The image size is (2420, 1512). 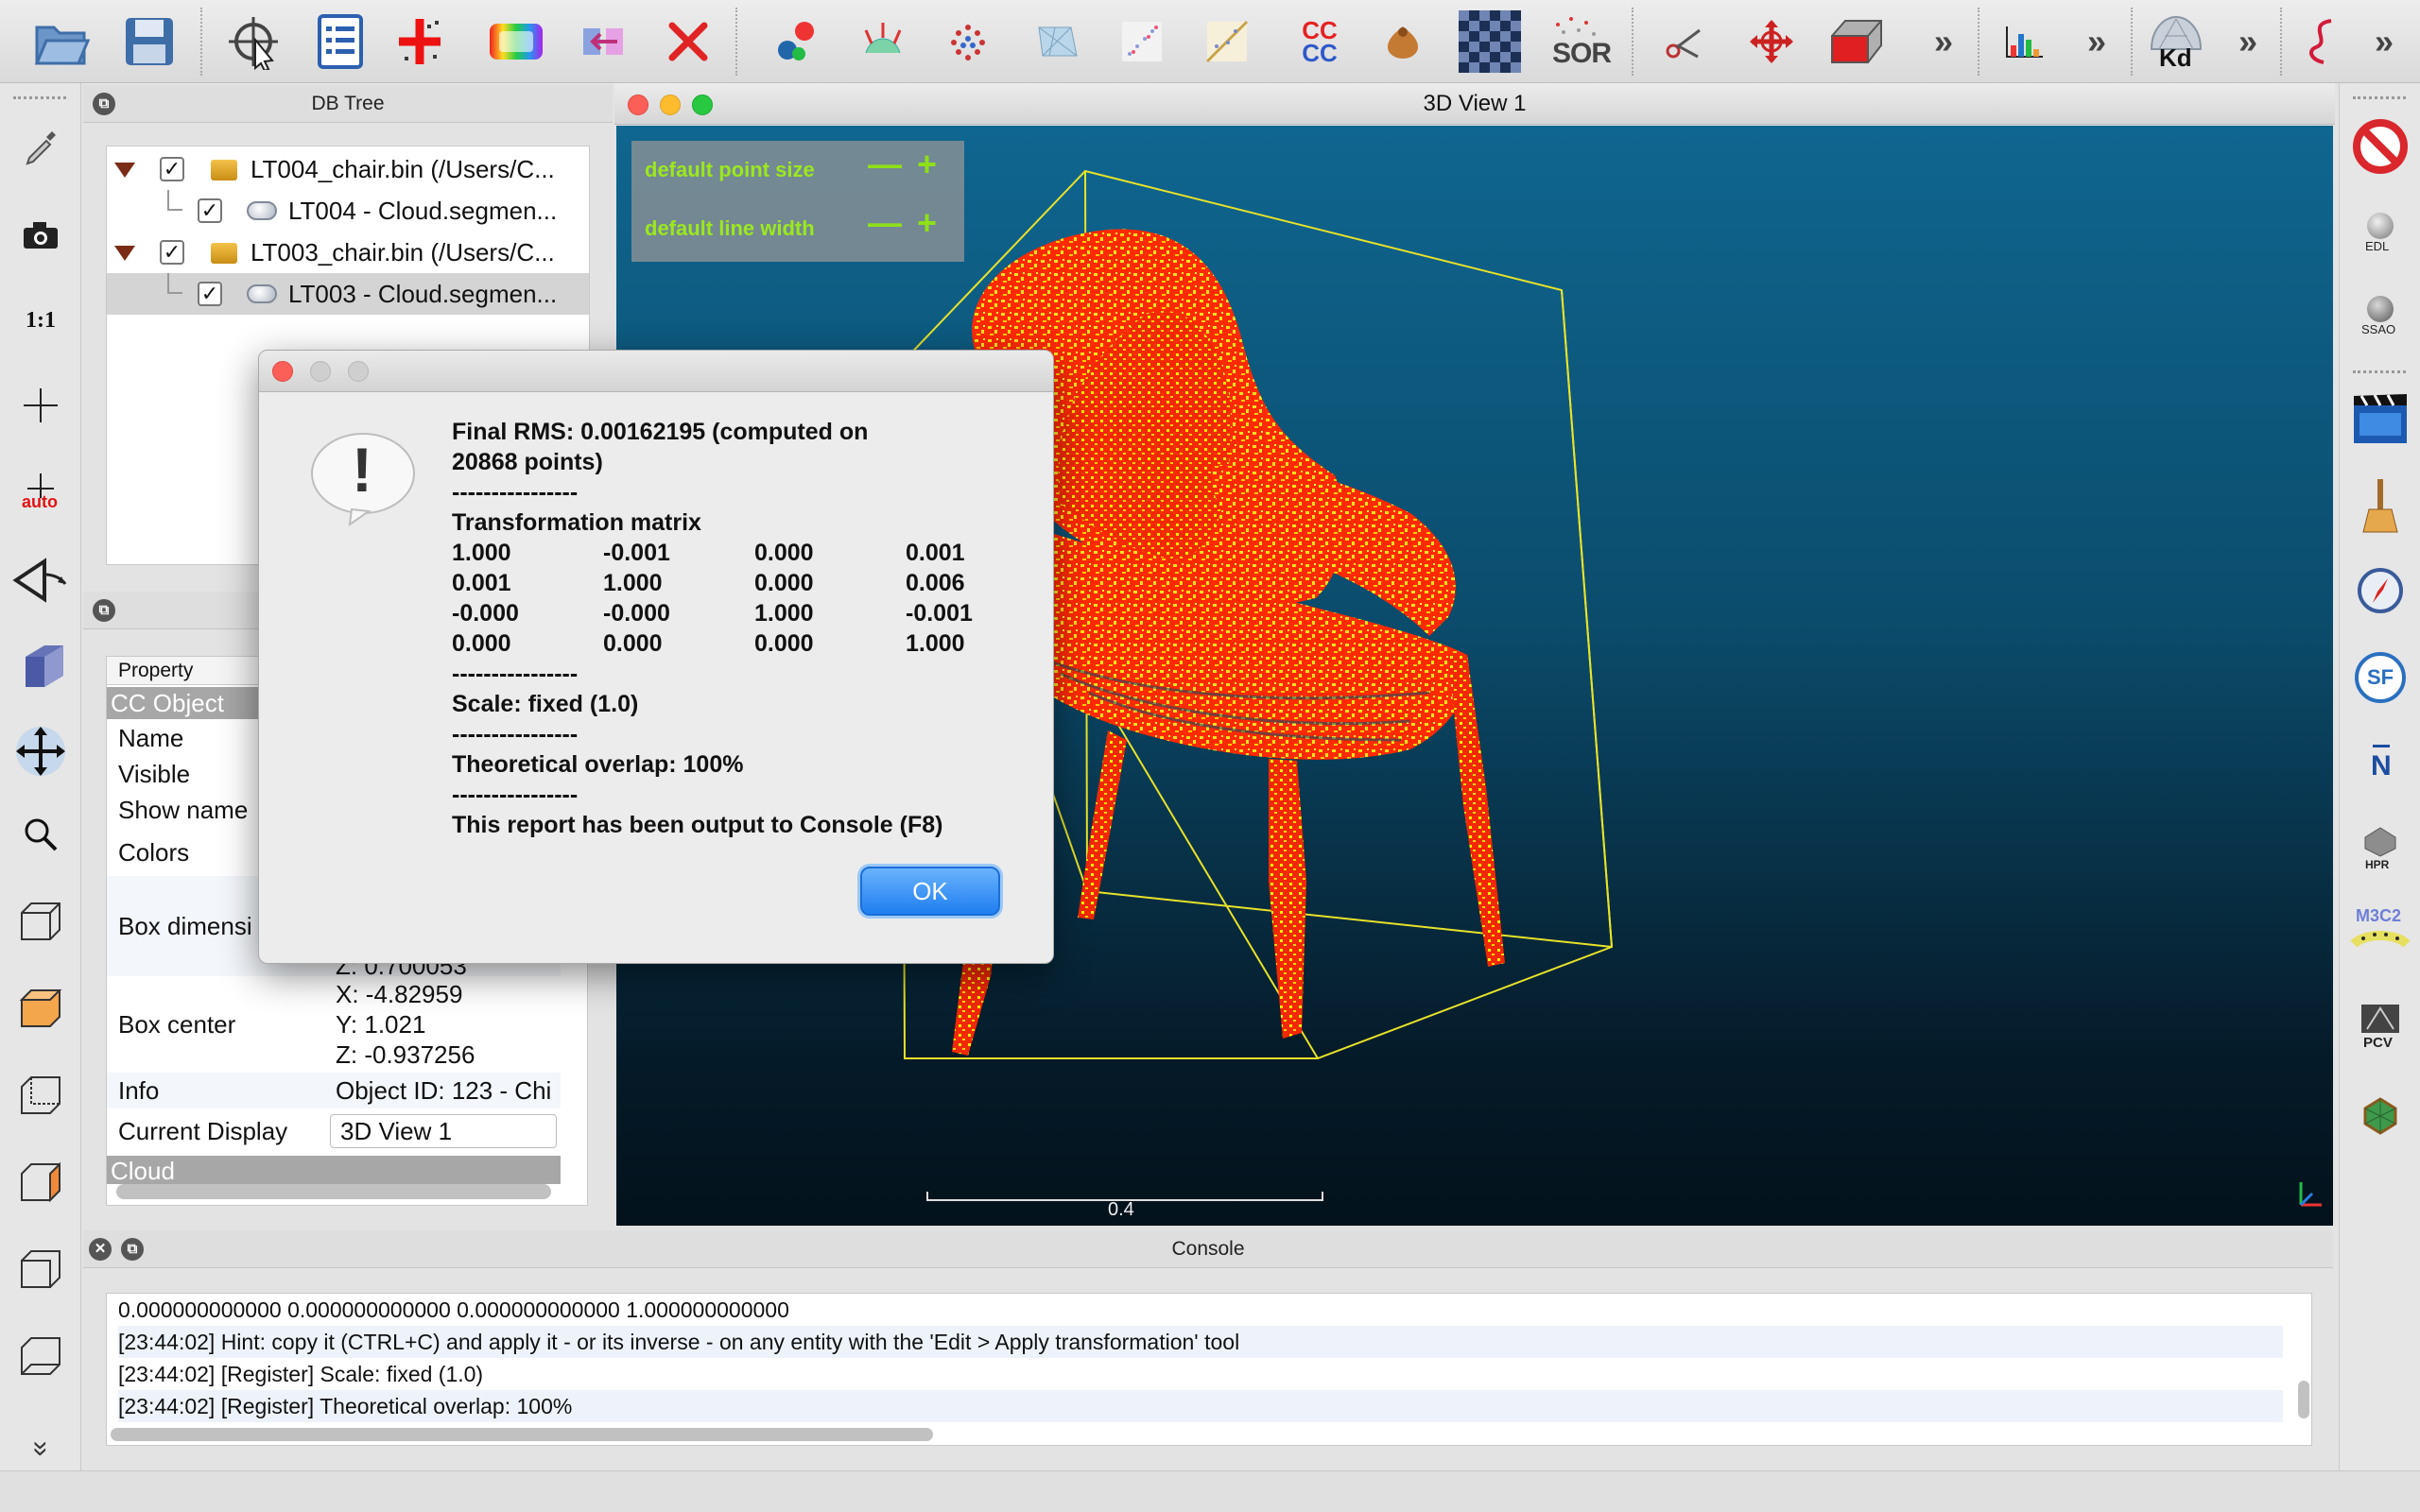 What do you see at coordinates (1320, 42) in the screenshot?
I see `compare-cc-icon: CC CC` at bounding box center [1320, 42].